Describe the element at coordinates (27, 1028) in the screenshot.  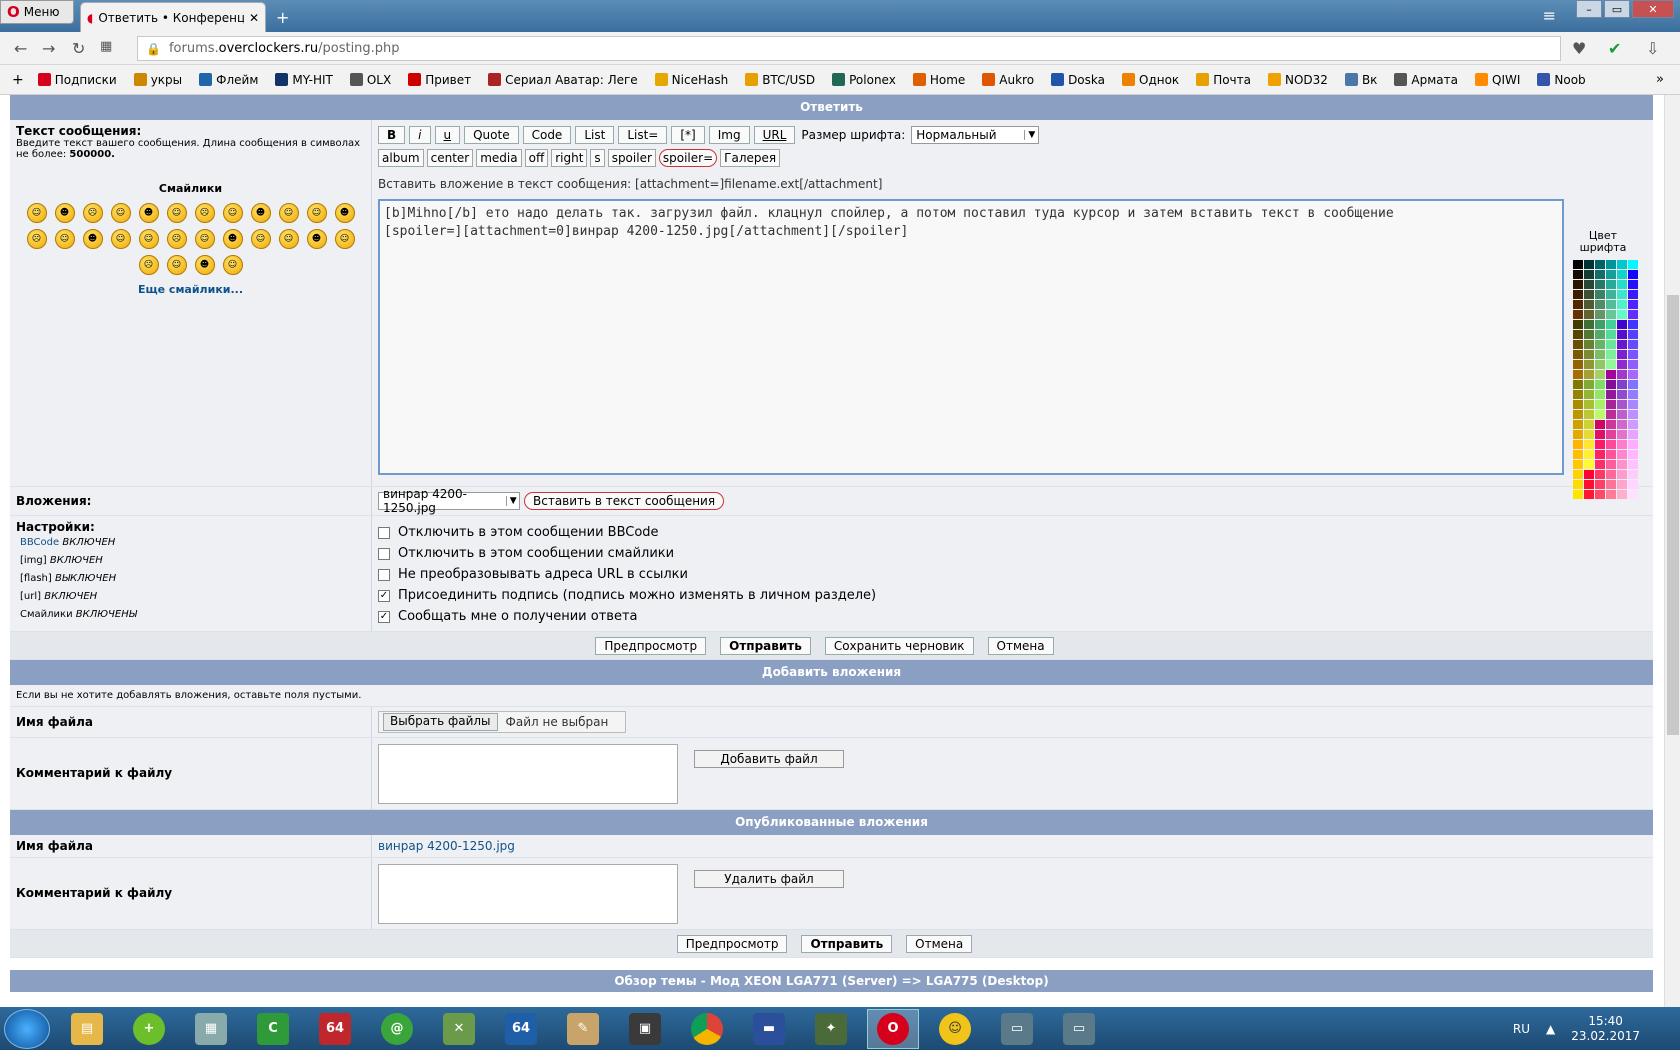
I see `start-button` at that location.